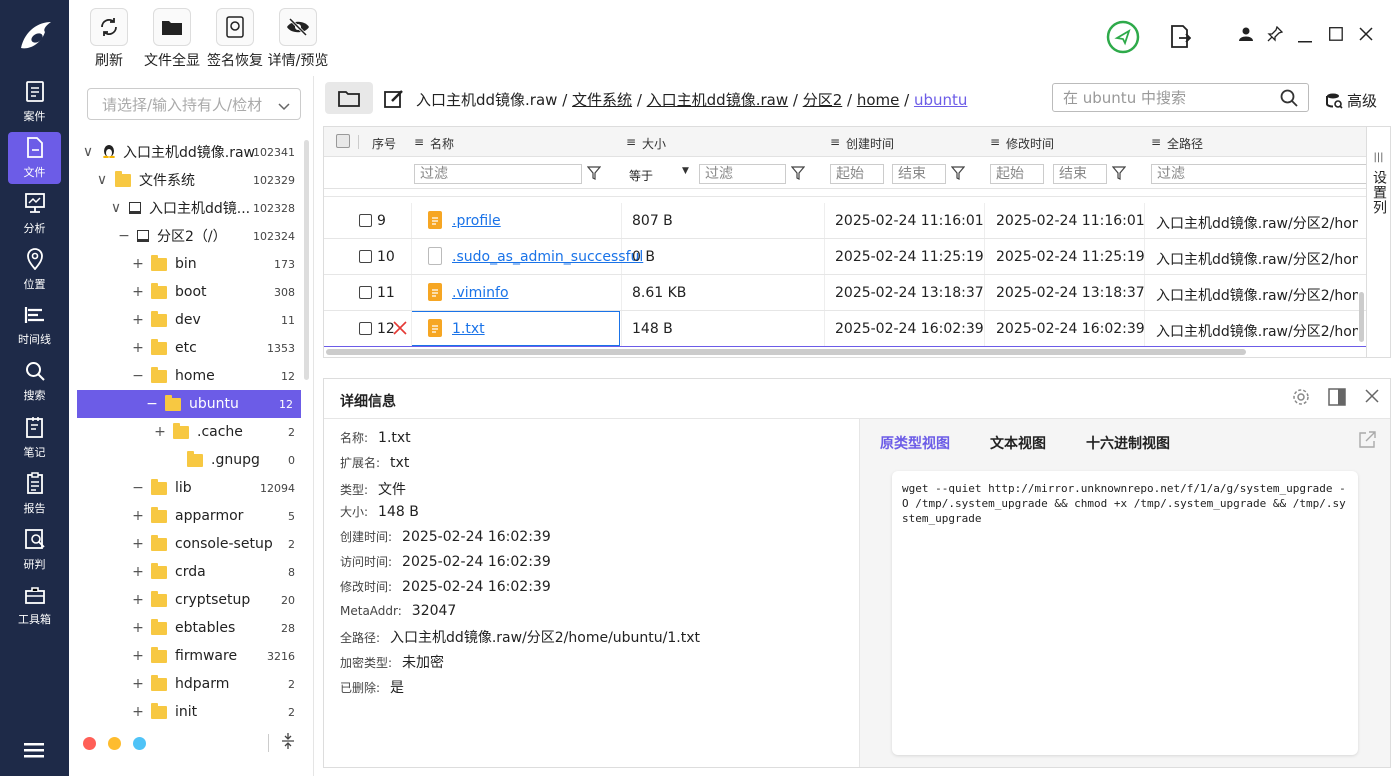  Describe the element at coordinates (919, 174) in the screenshot. I see `created-end-input: 结束` at that location.